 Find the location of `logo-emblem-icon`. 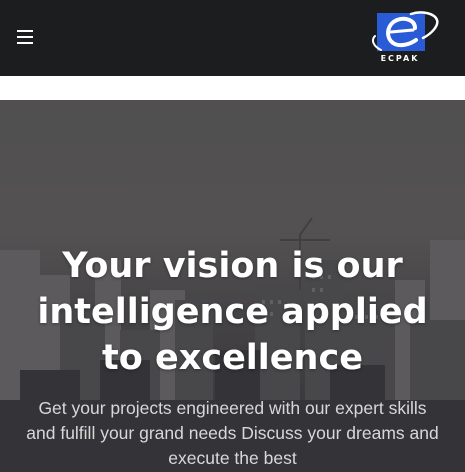

logo-emblem-icon is located at coordinates (405, 31).